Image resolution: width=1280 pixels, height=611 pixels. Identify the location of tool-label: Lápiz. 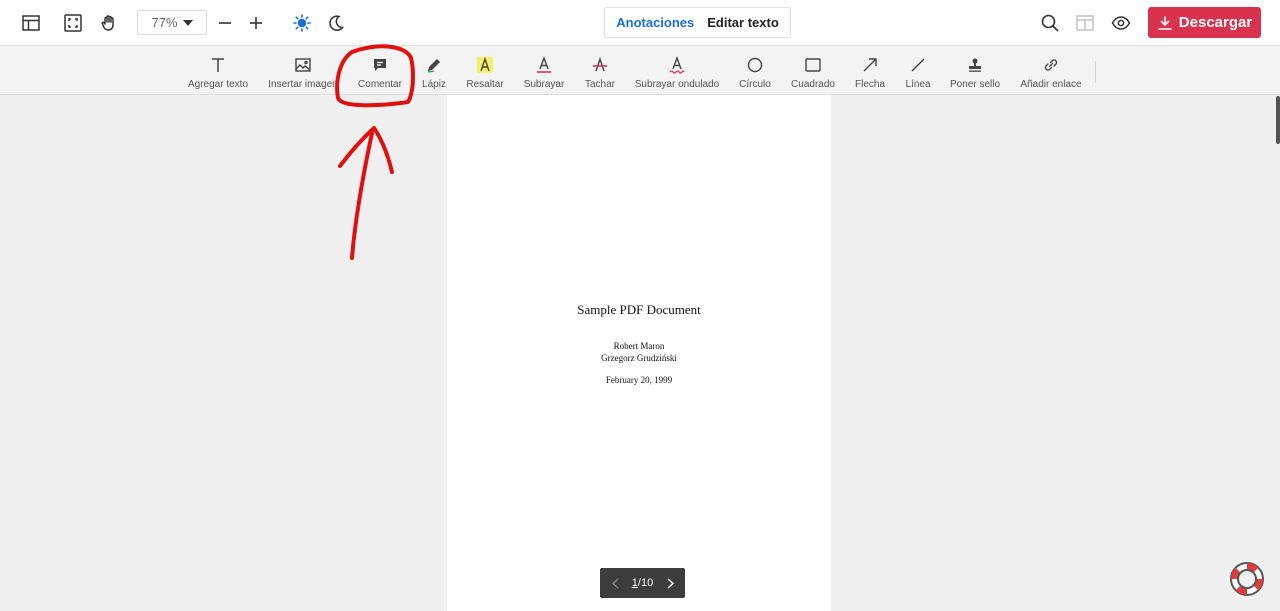
(434, 84).